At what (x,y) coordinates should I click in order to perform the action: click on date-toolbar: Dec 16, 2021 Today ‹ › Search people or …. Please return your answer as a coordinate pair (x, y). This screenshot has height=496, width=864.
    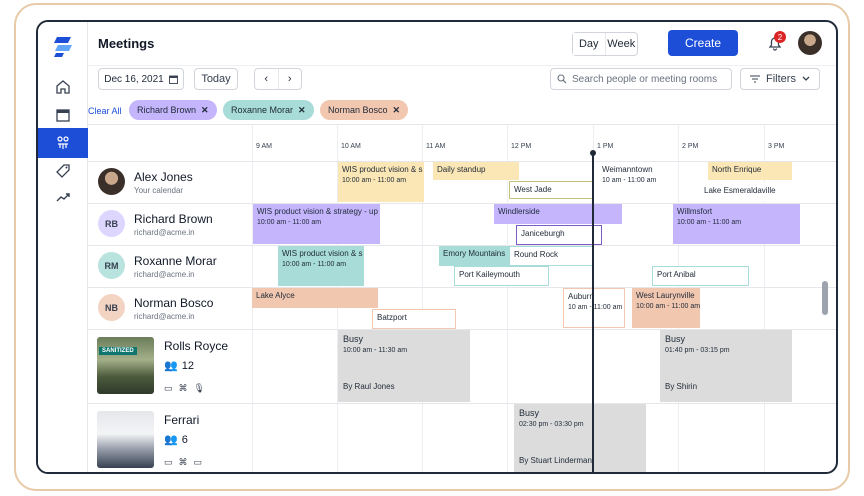
    Looking at the image, I should click on (462, 83).